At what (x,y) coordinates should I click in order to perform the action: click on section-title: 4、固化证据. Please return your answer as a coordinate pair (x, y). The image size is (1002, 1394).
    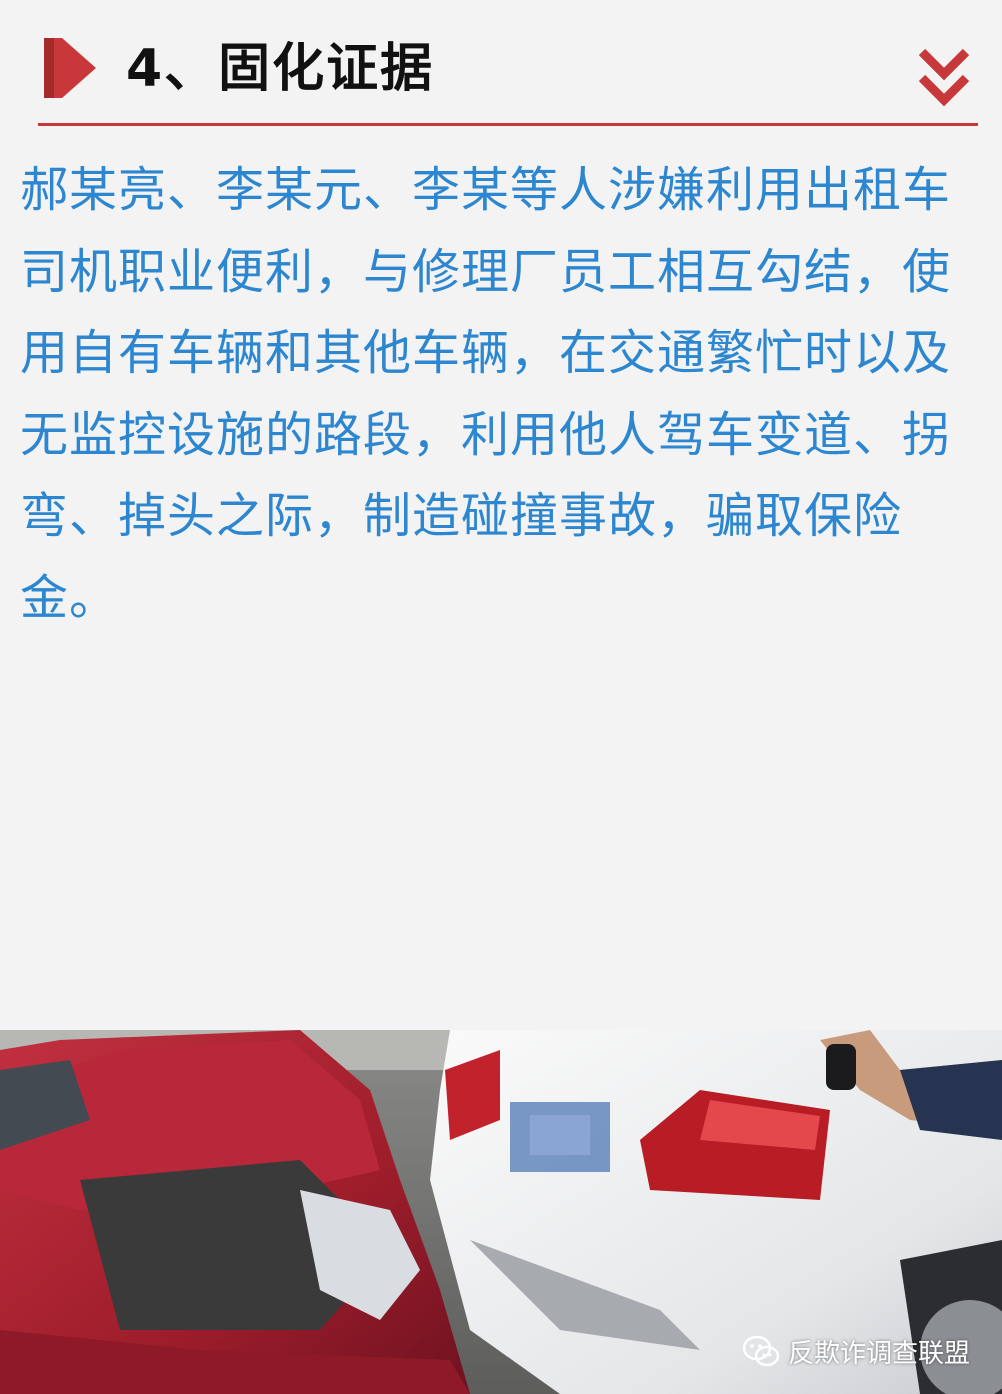
    Looking at the image, I should click on (280, 69).